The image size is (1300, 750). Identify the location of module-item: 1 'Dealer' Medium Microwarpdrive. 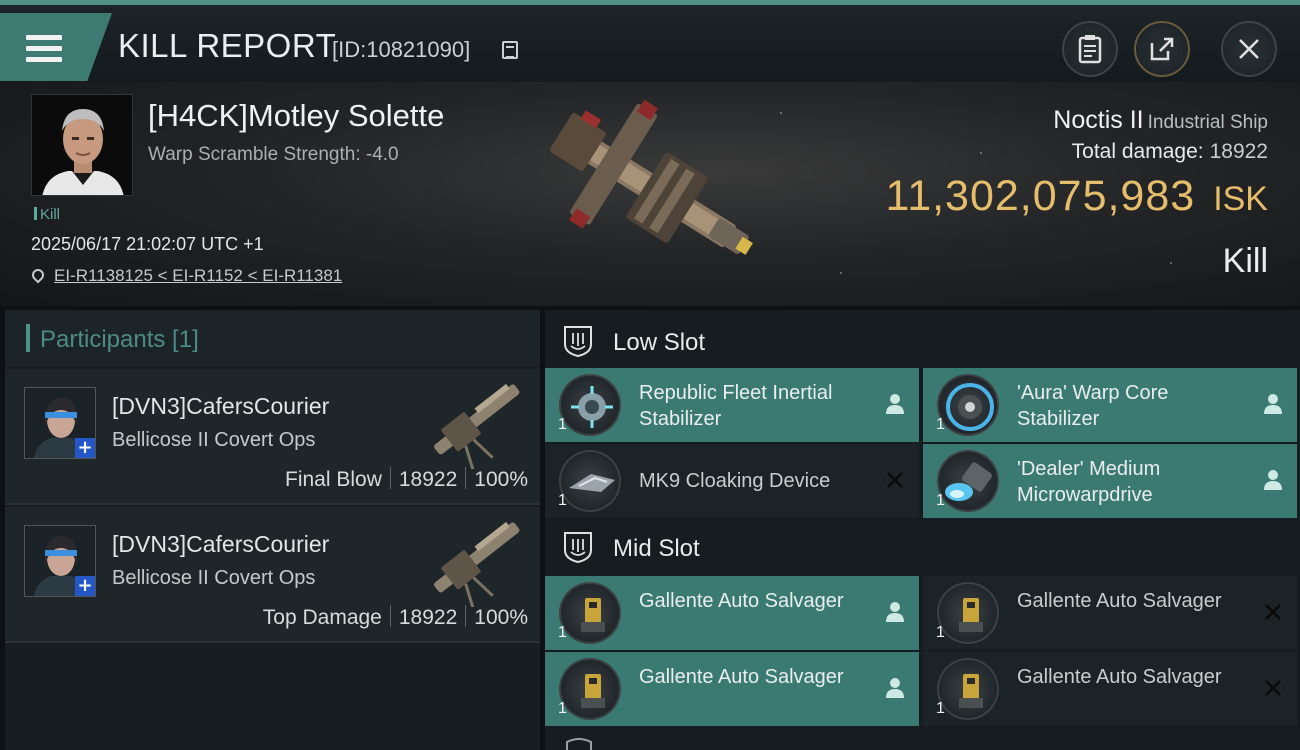
(1110, 481).